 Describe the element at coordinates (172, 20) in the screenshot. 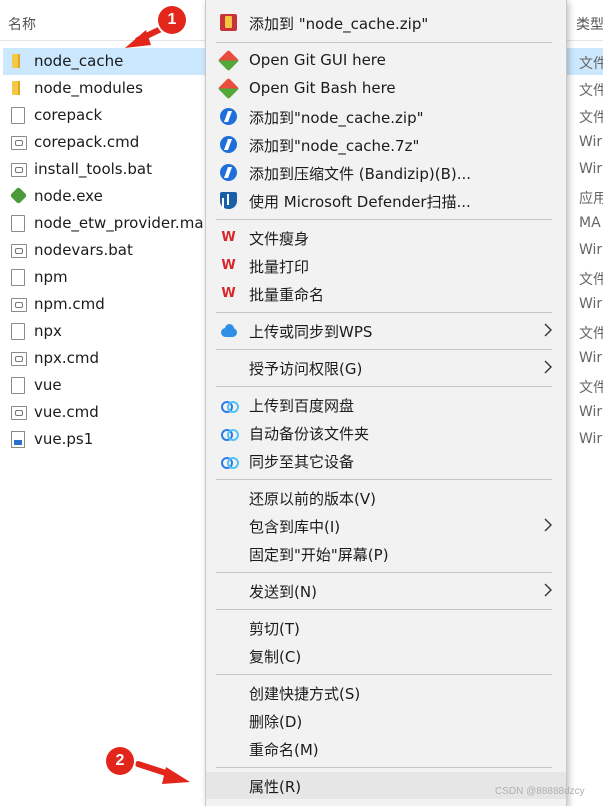

I see `step-1-badge: 1` at that location.